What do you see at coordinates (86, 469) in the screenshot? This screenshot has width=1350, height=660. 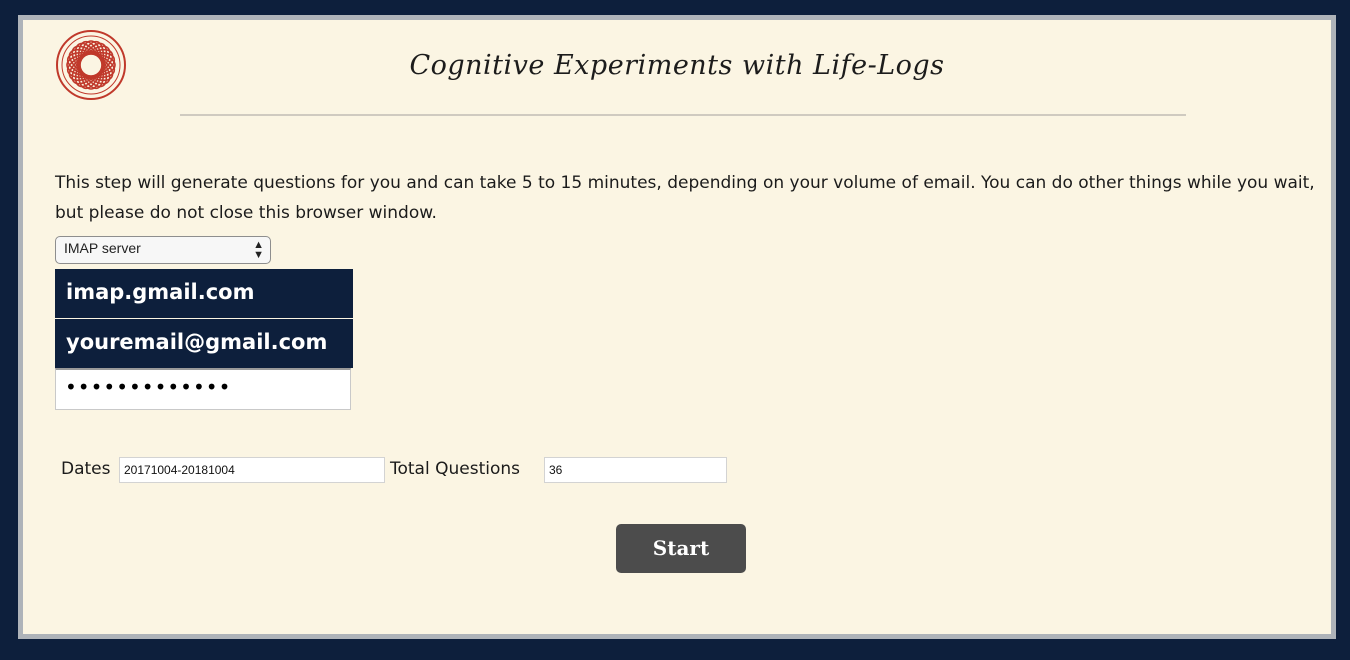 I see `dates-label: Dates` at bounding box center [86, 469].